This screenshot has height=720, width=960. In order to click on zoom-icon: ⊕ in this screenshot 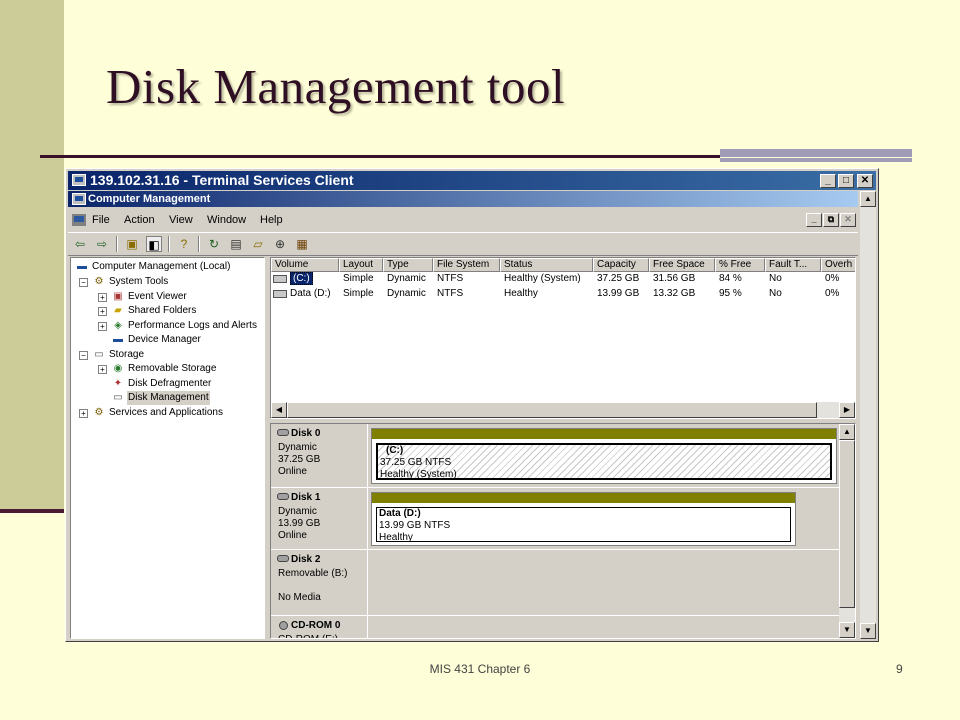, I will do `click(280, 244)`.